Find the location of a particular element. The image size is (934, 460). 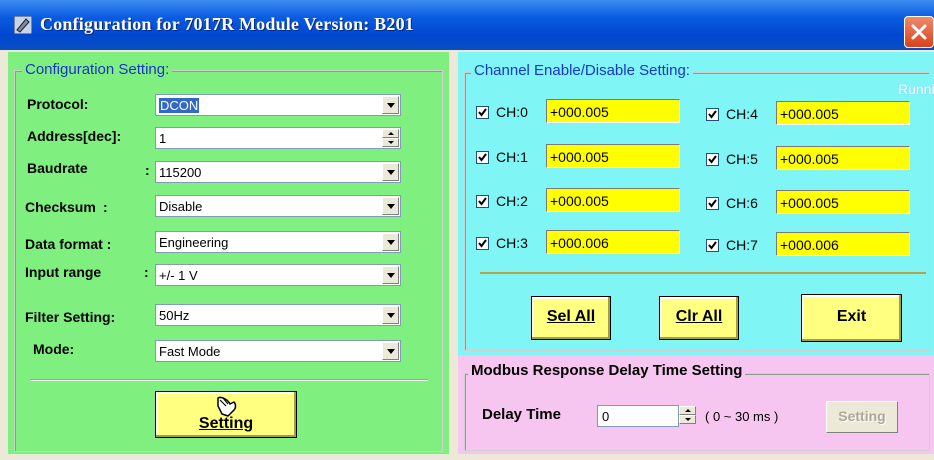

sel-all-button: Sel All is located at coordinates (571, 318).